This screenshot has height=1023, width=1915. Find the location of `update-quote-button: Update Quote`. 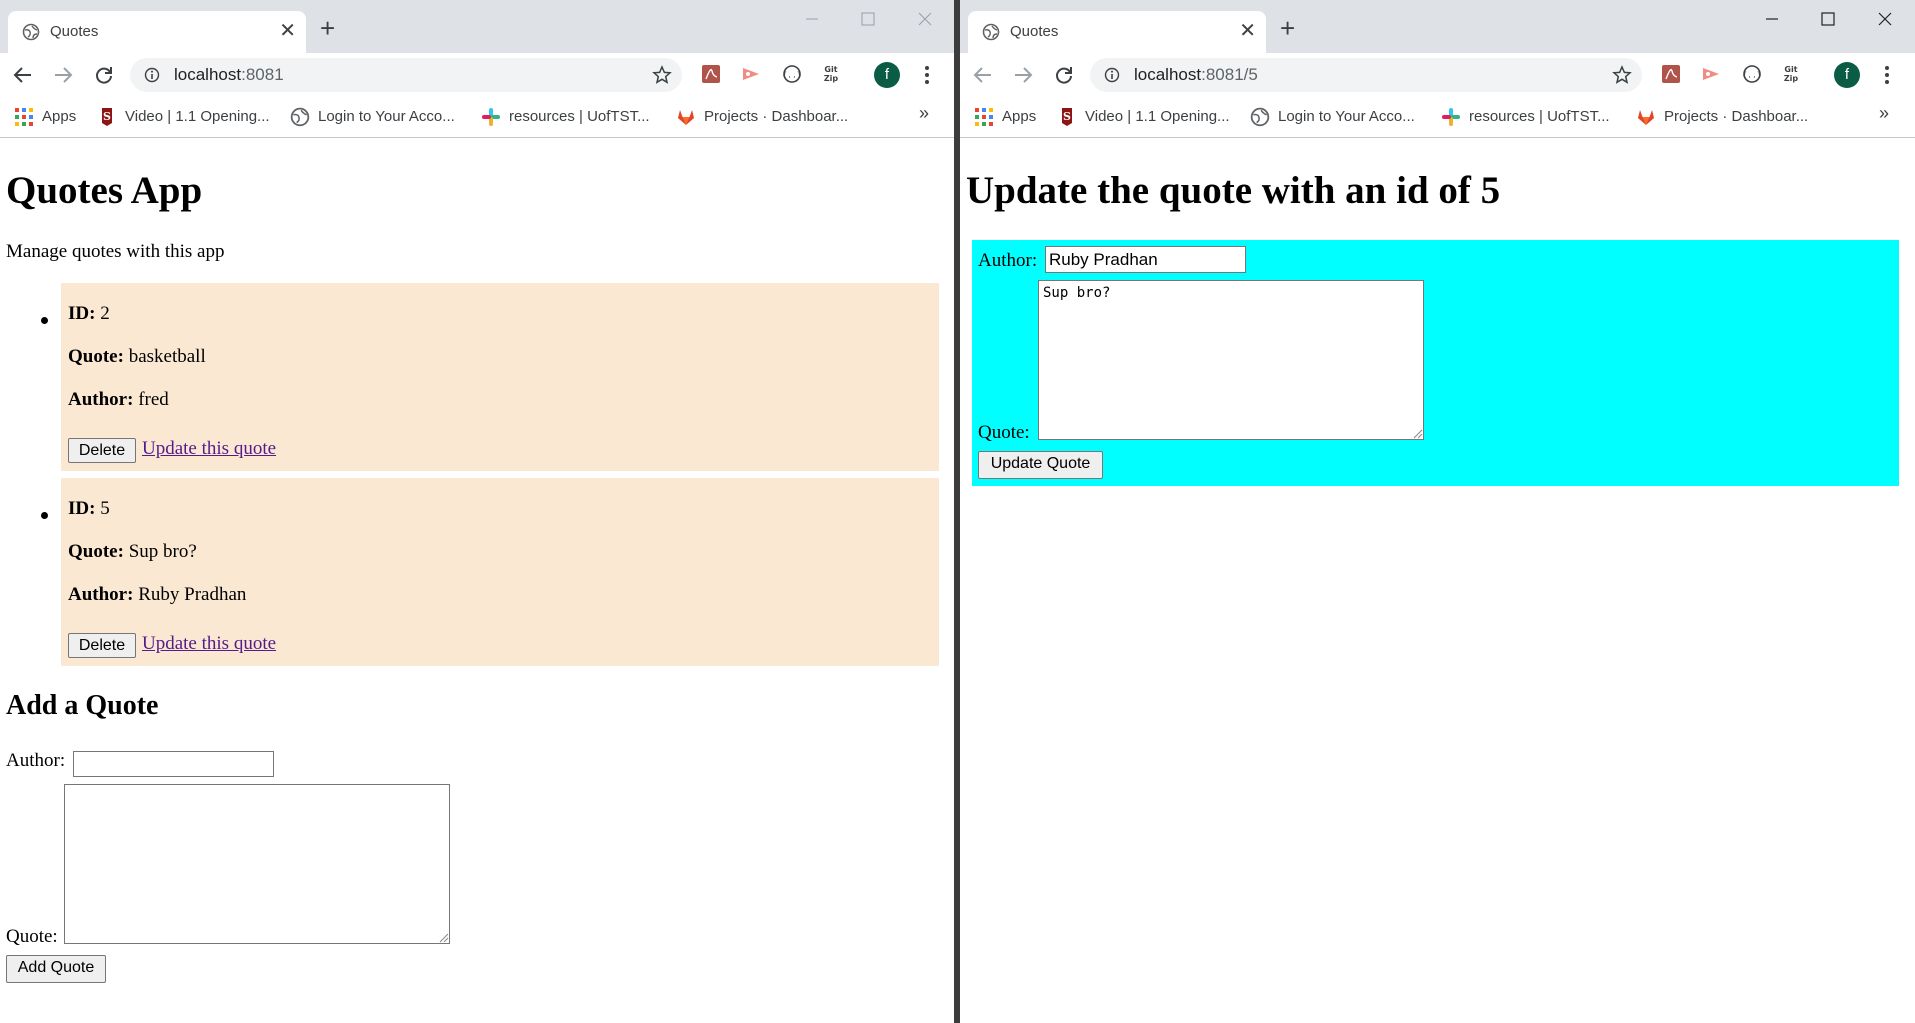

update-quote-button: Update Quote is located at coordinates (1040, 465).